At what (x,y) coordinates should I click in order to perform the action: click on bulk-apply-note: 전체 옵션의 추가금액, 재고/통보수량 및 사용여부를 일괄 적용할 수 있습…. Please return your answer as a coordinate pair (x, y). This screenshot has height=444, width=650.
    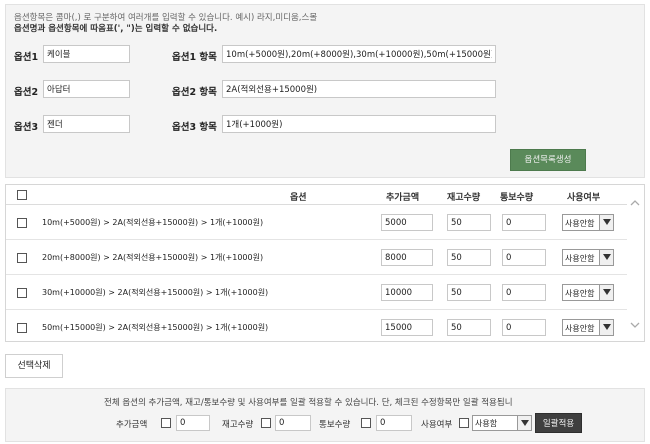
    Looking at the image, I should click on (308, 403).